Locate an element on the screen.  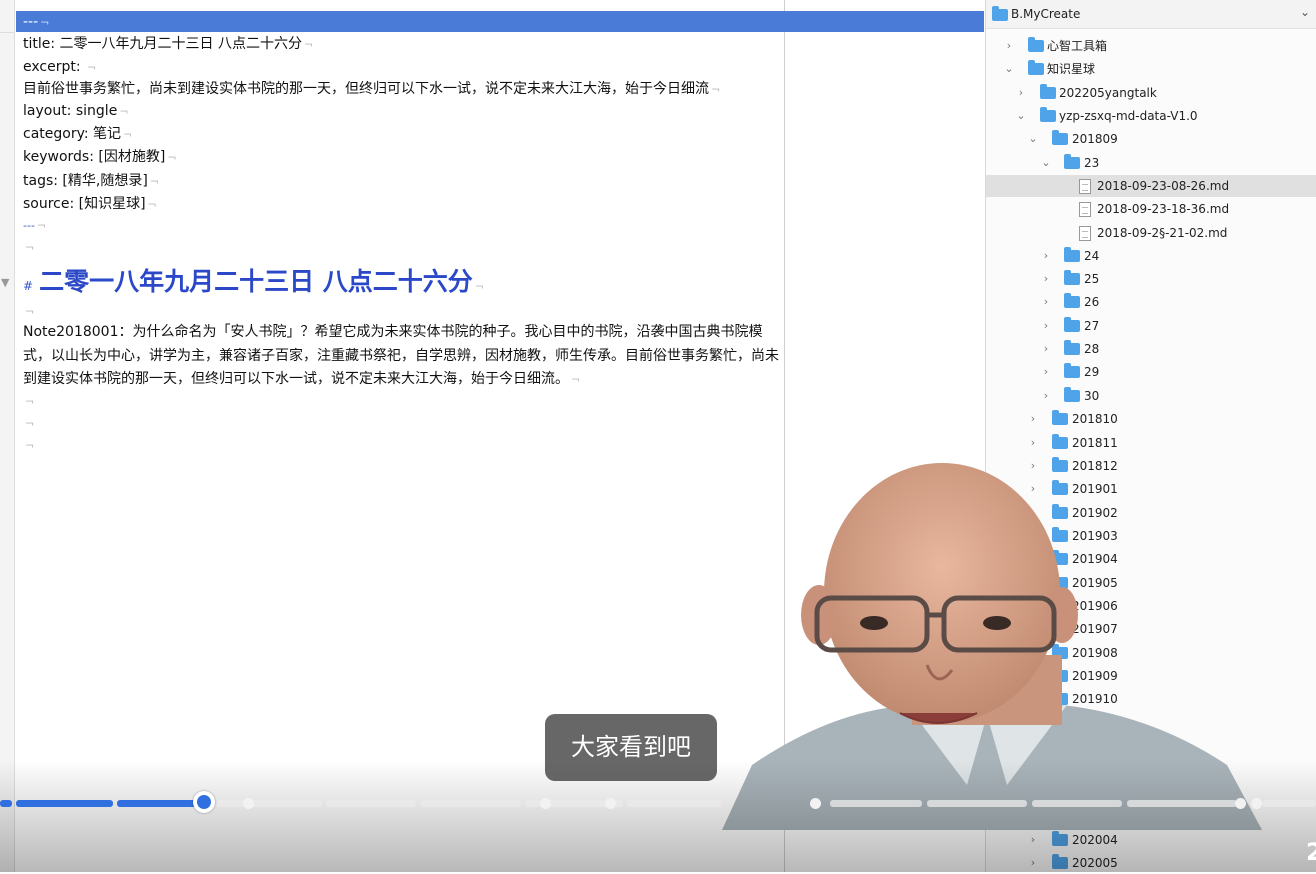
frontmatter-close: --- ¬ is located at coordinates (35, 225).